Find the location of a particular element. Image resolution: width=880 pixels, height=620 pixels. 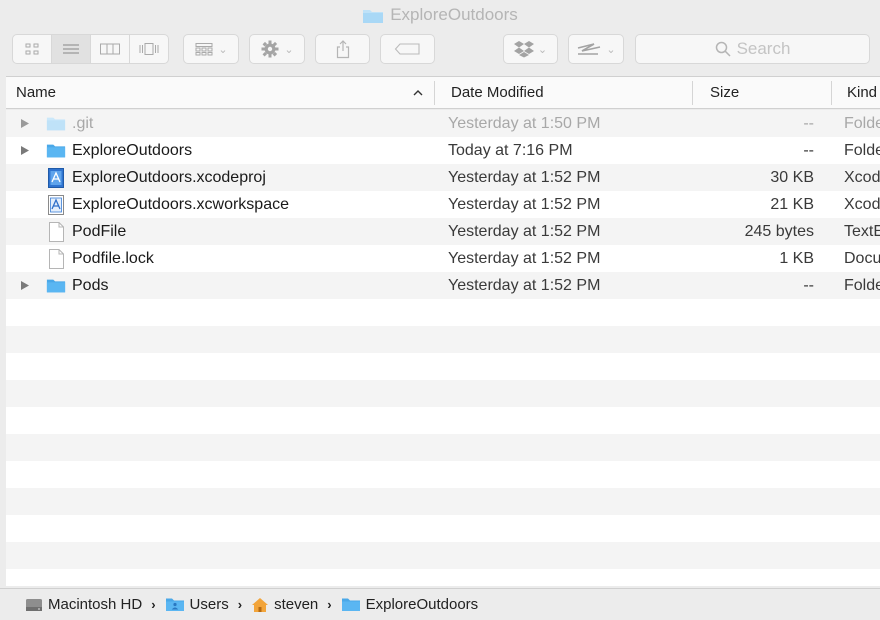

group-by-button: ⌄ is located at coordinates (211, 49).